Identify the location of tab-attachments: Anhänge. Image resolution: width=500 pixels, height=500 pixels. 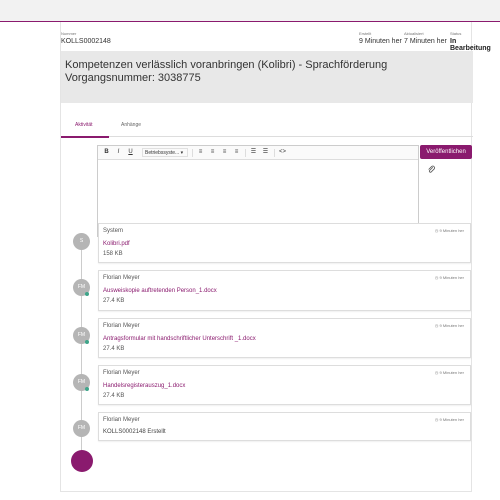
(131, 125).